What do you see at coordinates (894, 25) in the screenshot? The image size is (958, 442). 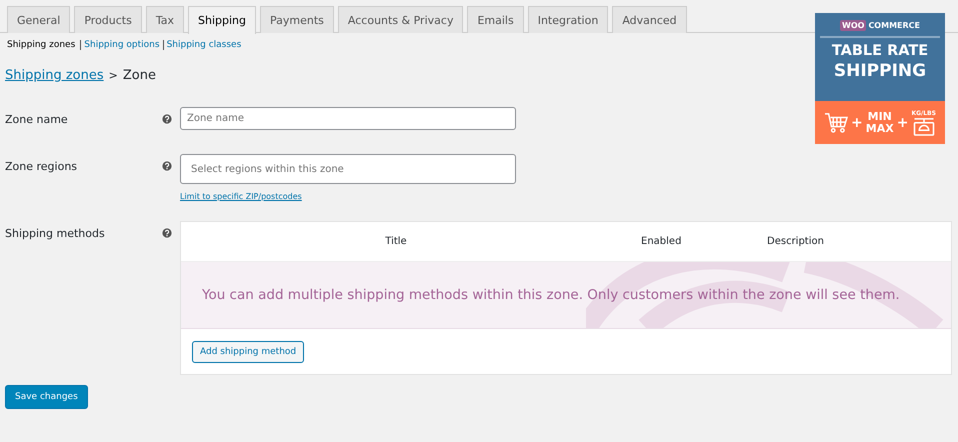 I see `brand-text: COMMERCE` at bounding box center [894, 25].